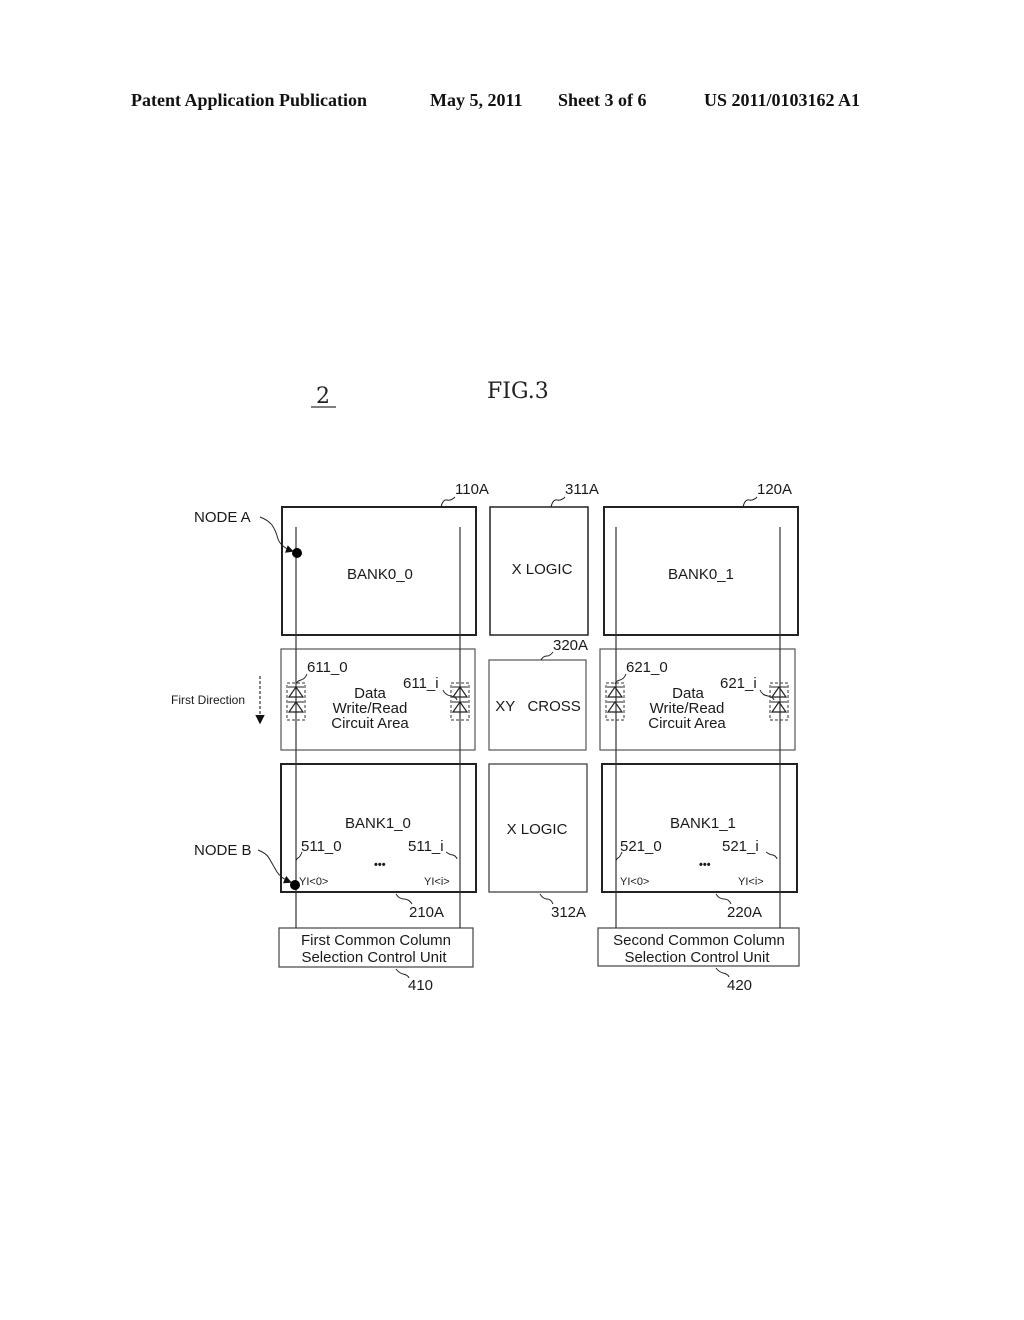 This screenshot has width=1024, height=1320. I want to click on bank1-1-leader, so click(723, 899).